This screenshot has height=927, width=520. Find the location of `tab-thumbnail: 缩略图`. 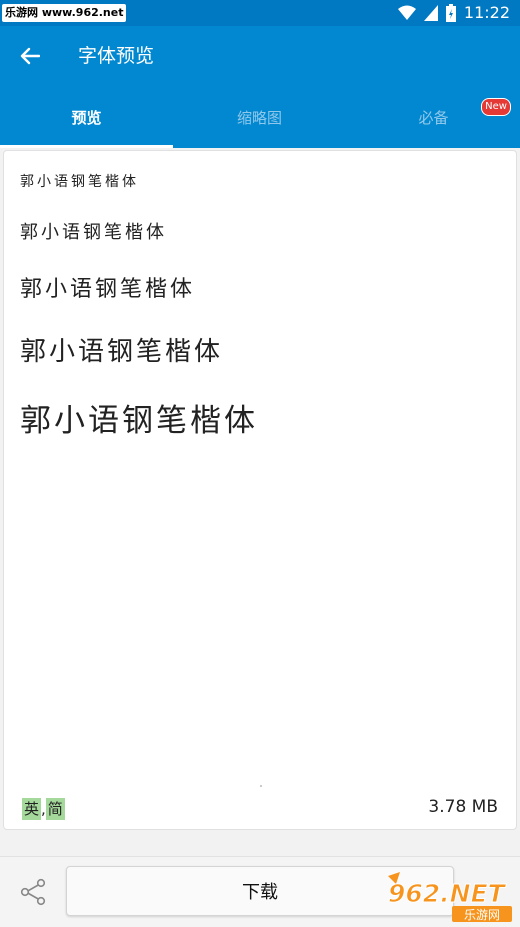

tab-thumbnail: 缩略图 is located at coordinates (259, 117).